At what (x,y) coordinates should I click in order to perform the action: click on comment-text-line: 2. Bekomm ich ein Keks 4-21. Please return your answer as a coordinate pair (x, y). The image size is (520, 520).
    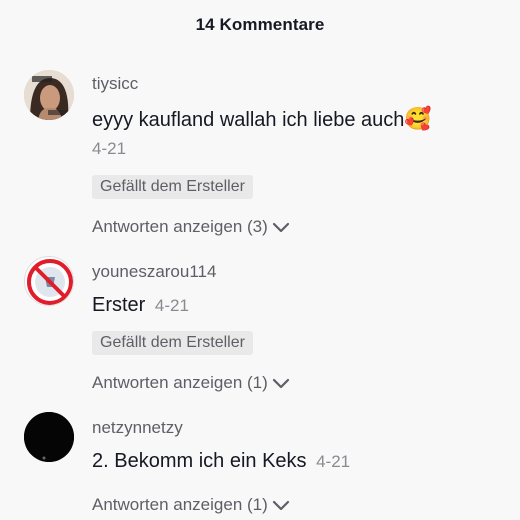
    Looking at the image, I should click on (300, 461).